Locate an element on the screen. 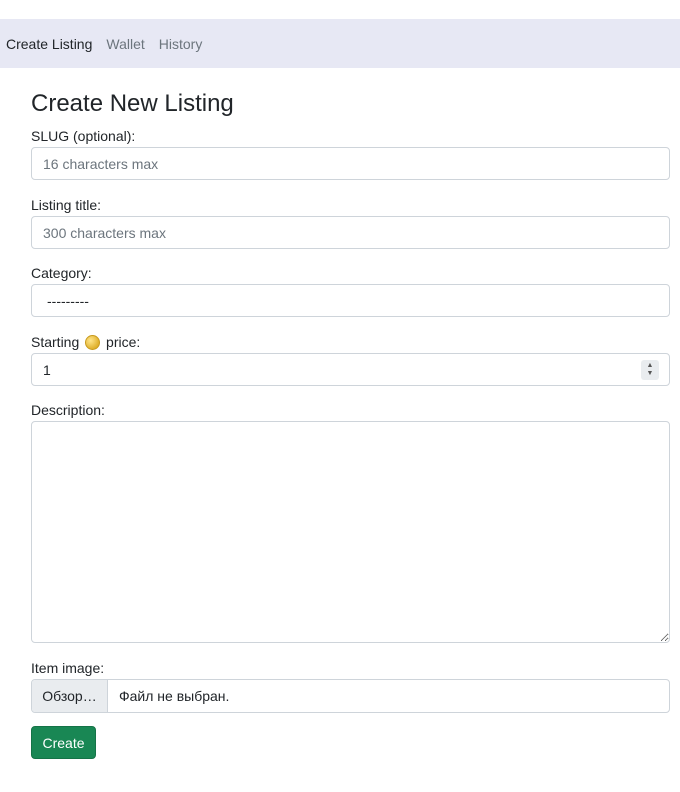 This screenshot has height=792, width=680. image-file-input: Обзор… Файл не выбран. is located at coordinates (350, 696).